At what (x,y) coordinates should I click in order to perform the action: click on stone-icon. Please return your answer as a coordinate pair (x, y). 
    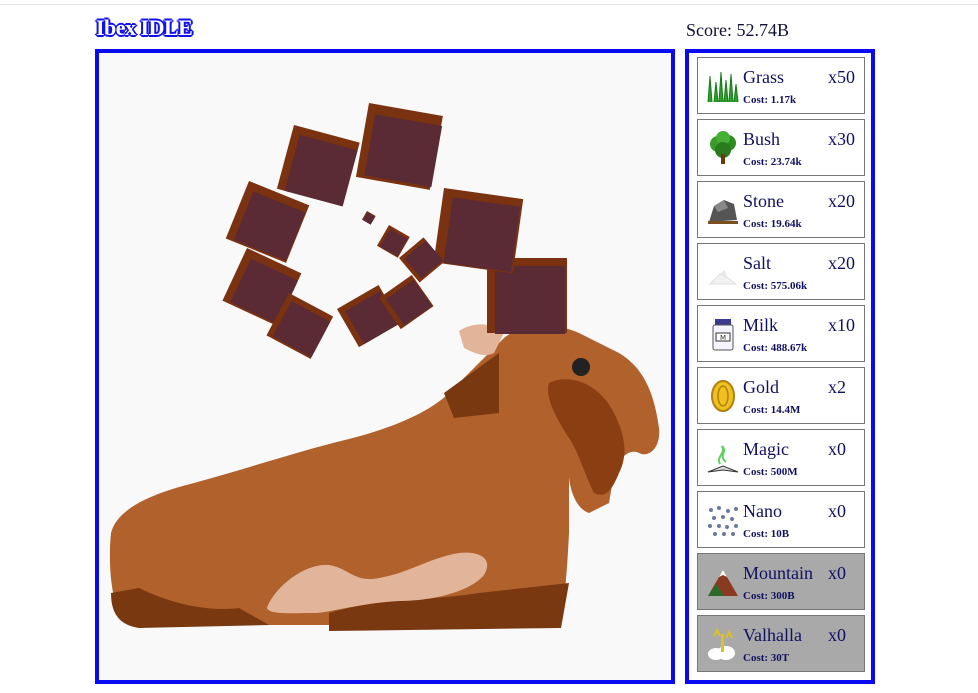
    Looking at the image, I should click on (723, 210).